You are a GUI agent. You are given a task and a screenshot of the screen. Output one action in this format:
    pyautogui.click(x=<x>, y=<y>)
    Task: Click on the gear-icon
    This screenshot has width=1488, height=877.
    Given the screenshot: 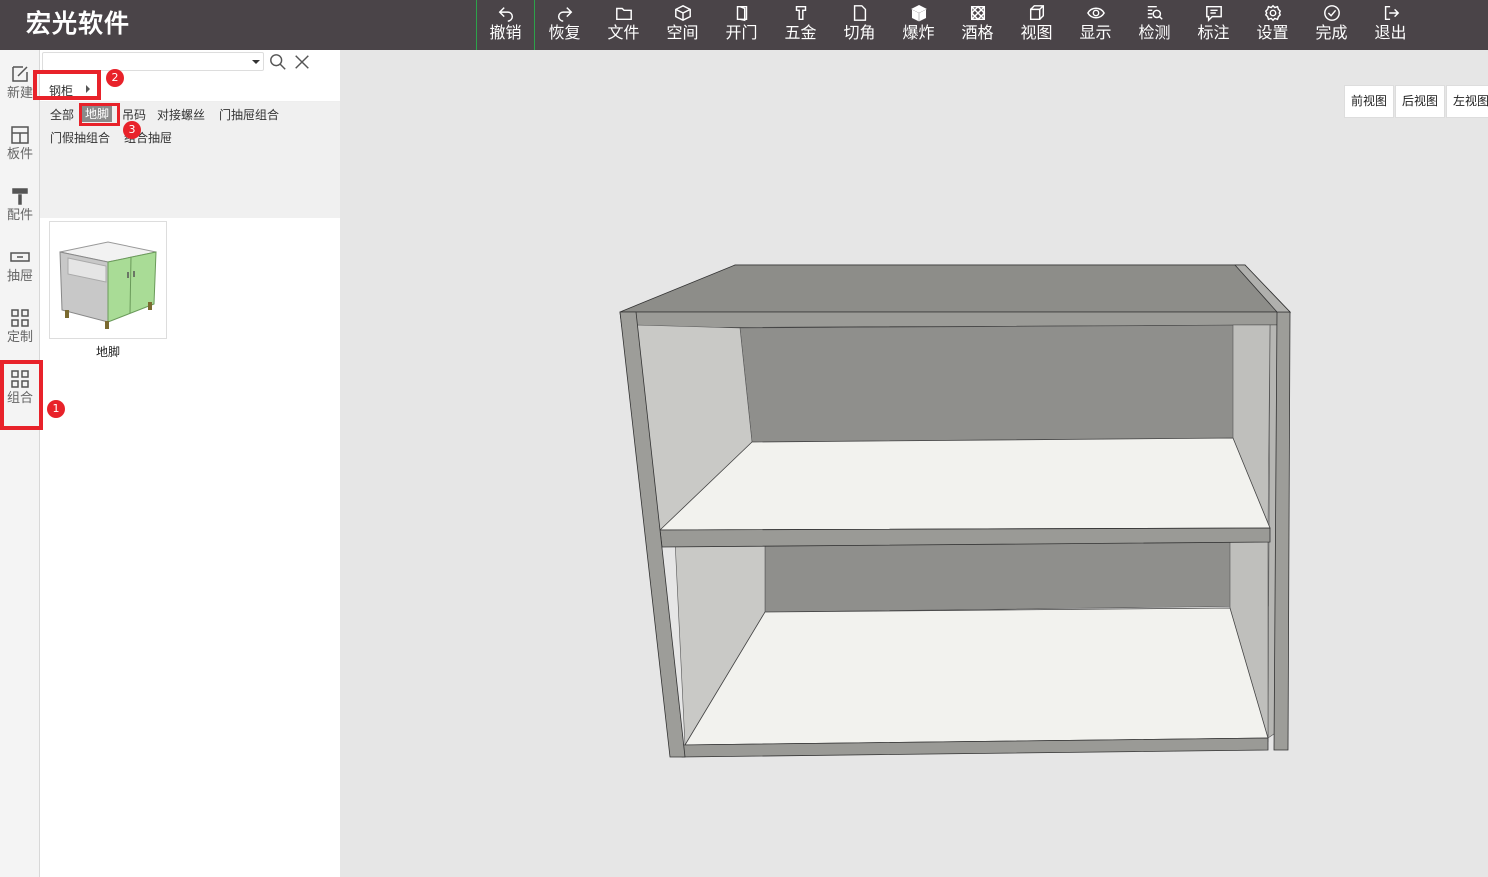 What is the action you would take?
    pyautogui.click(x=1272, y=13)
    